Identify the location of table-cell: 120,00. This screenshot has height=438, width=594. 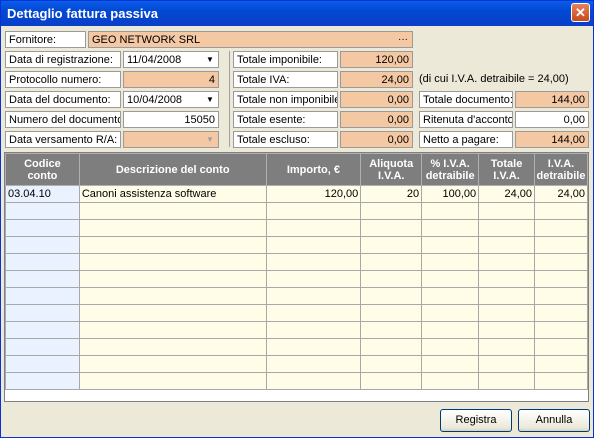
(313, 194).